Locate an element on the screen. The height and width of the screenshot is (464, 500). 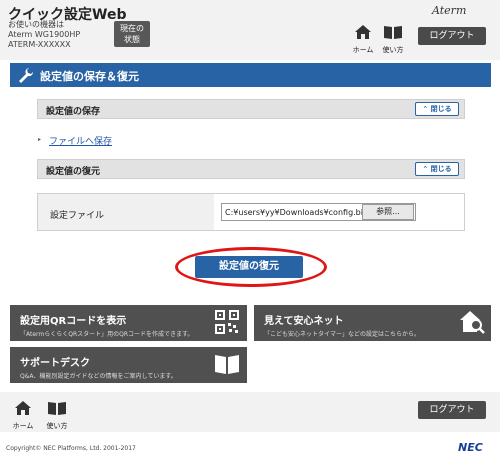
footer-bar: ホーム 使い方 ログアウト is located at coordinates (250, 412).